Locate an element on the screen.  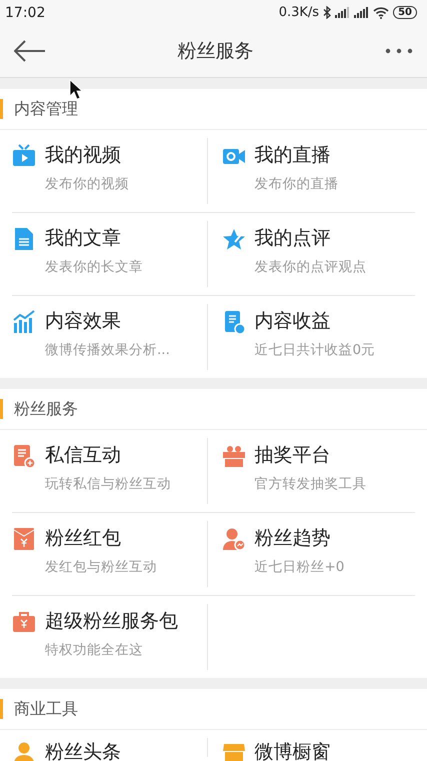
section-title: 商业工具 is located at coordinates (46, 709).